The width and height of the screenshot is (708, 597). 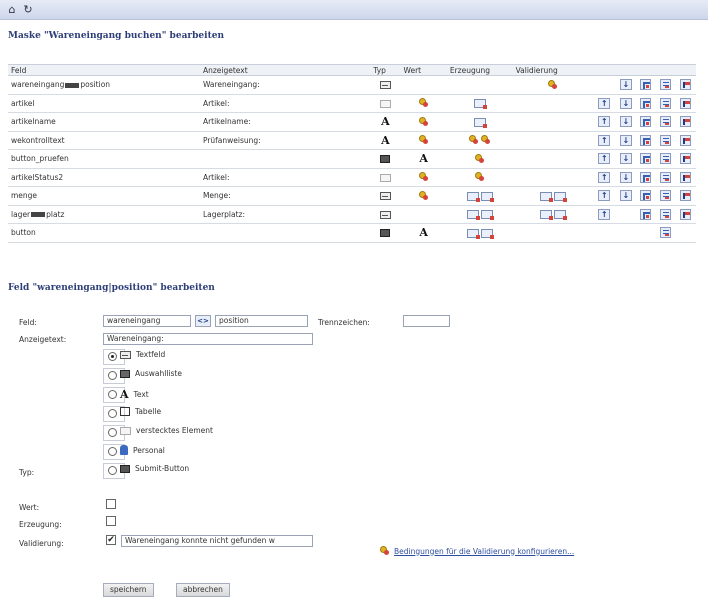 I want to click on feld-part1-input: wareneingang, so click(x=147, y=321).